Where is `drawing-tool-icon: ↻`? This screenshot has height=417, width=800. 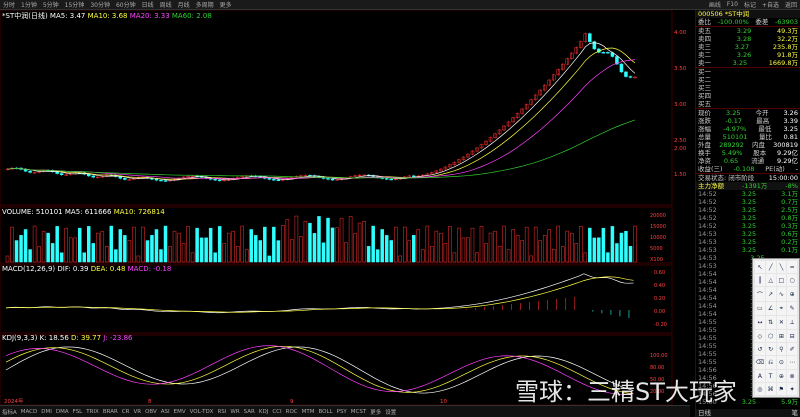 drawing-tool-icon: ↻ is located at coordinates (770, 349).